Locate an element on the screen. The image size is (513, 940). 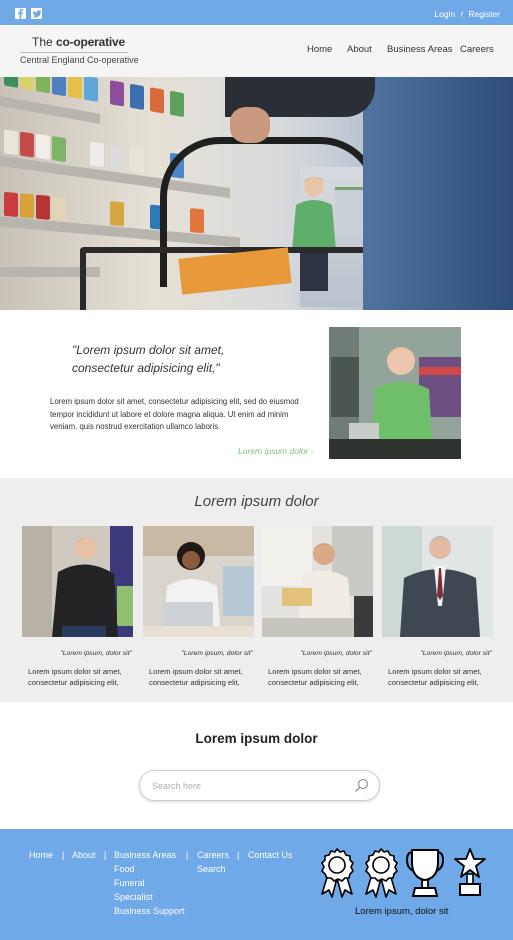
logo-divider is located at coordinates (74, 52).